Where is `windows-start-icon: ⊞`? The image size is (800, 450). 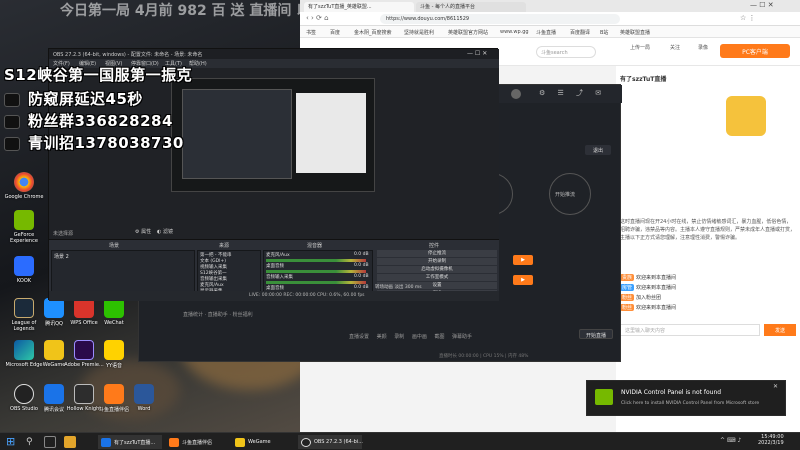 windows-start-icon: ⊞ is located at coordinates (12, 442).